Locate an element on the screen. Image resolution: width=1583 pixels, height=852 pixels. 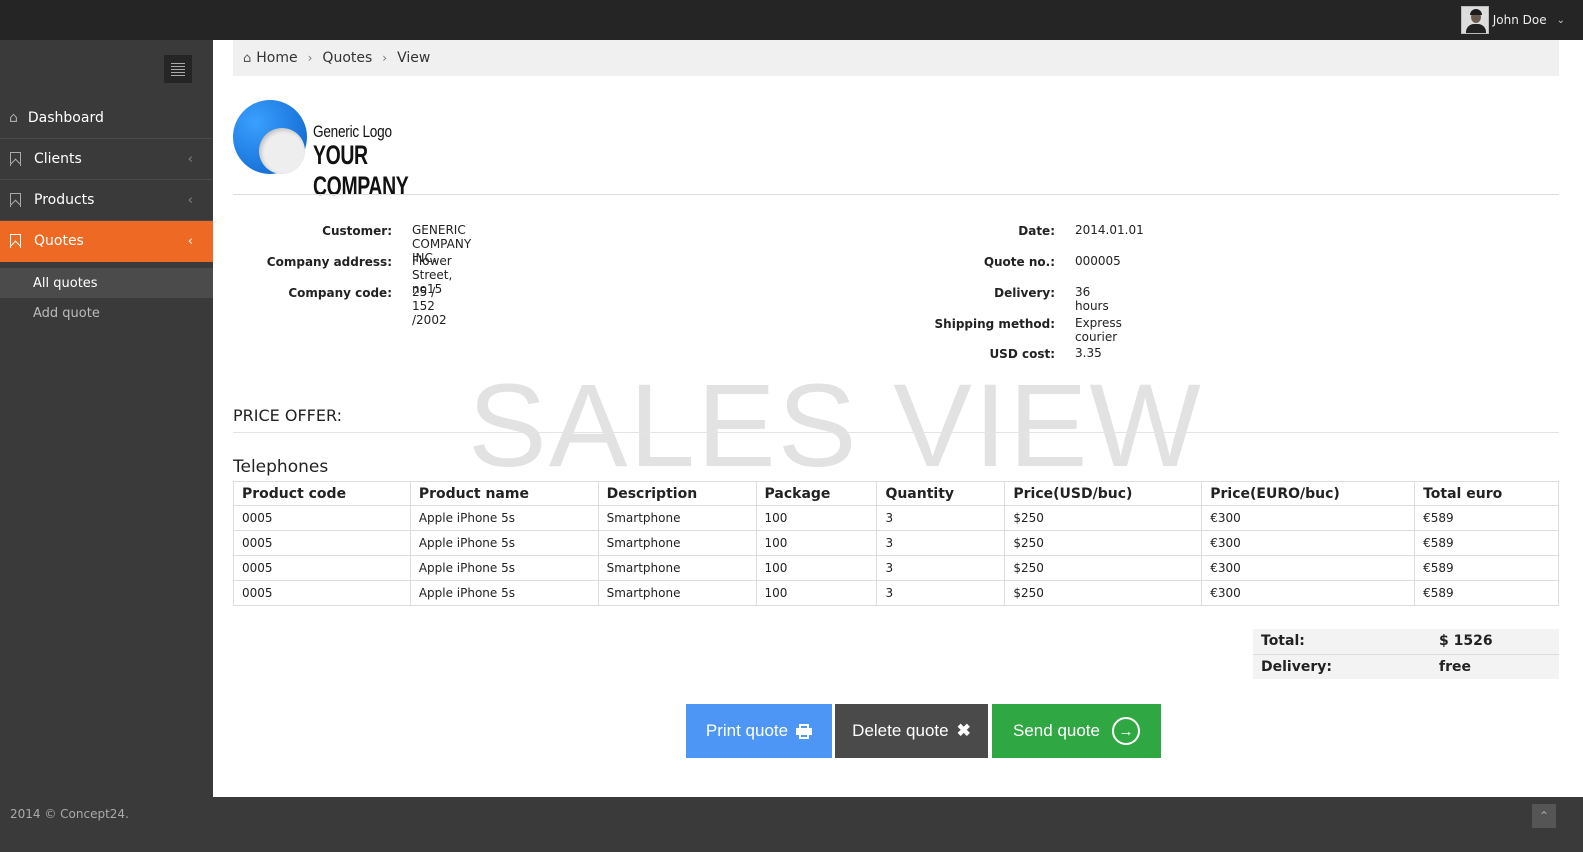
company-address-label: Company address: is located at coordinates (329, 262).